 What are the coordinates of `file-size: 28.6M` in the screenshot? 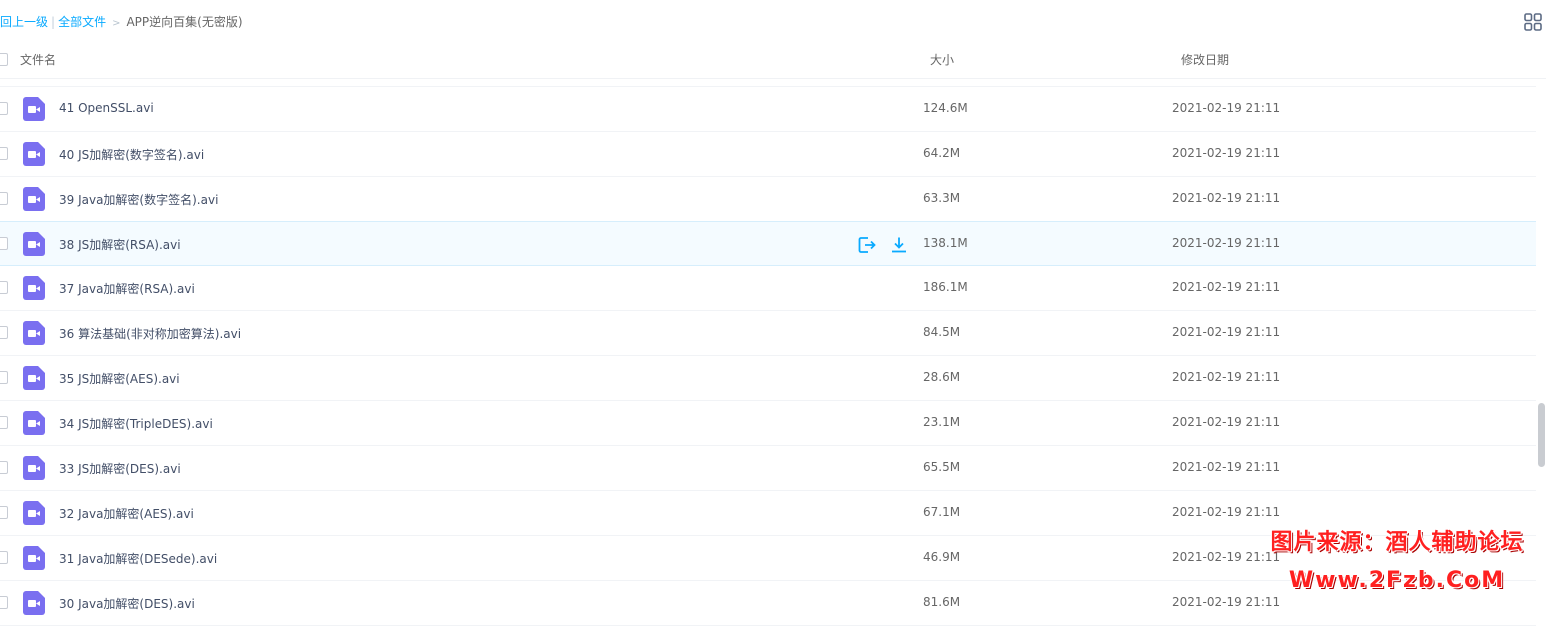 It's located at (942, 377).